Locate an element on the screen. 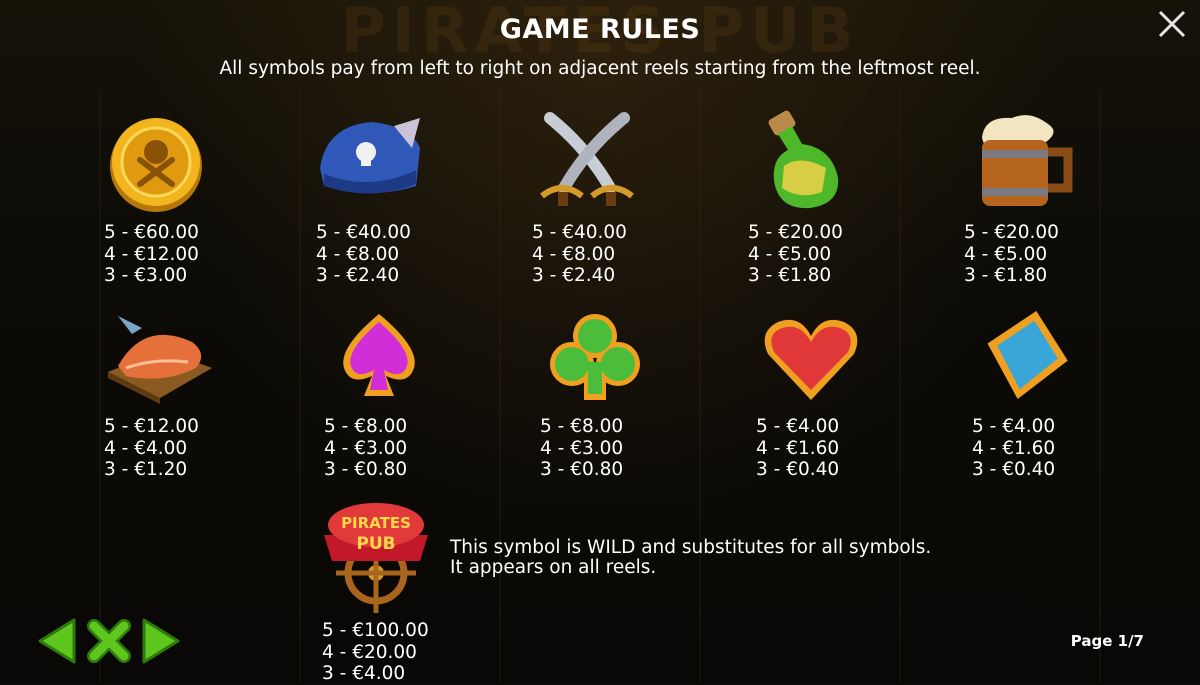 The height and width of the screenshot is (685, 1200). next-page-button is located at coordinates (161, 641).